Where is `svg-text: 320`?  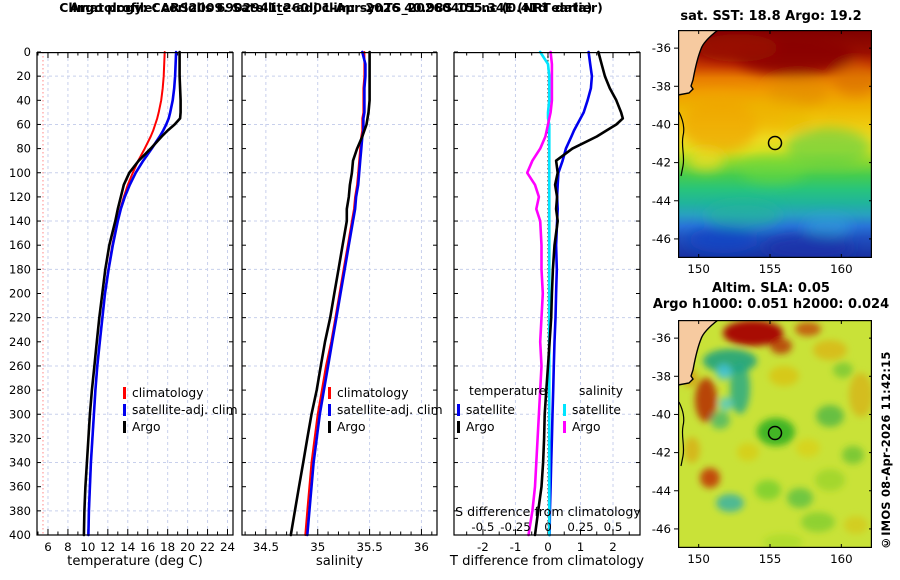 svg-text: 320 is located at coordinates (20, 438).